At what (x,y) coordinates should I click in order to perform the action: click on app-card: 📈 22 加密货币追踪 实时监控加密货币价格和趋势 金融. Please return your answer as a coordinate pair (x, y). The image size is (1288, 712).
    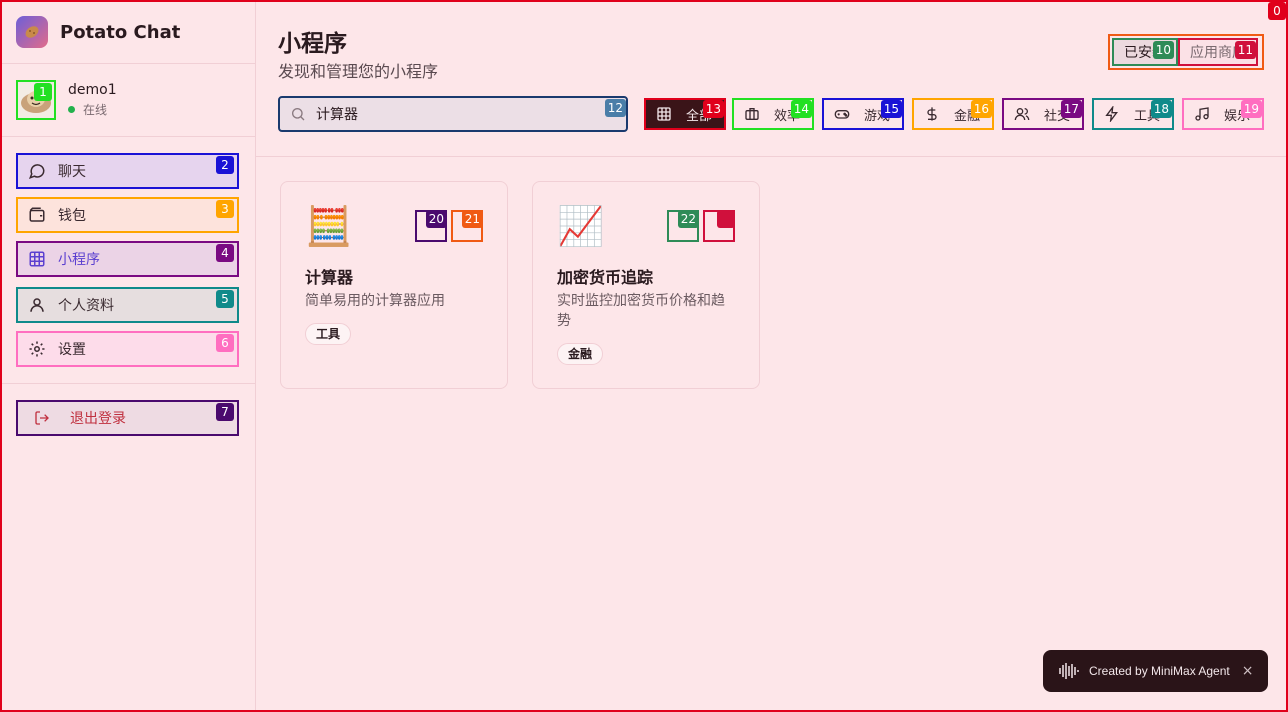
    Looking at the image, I should click on (646, 285).